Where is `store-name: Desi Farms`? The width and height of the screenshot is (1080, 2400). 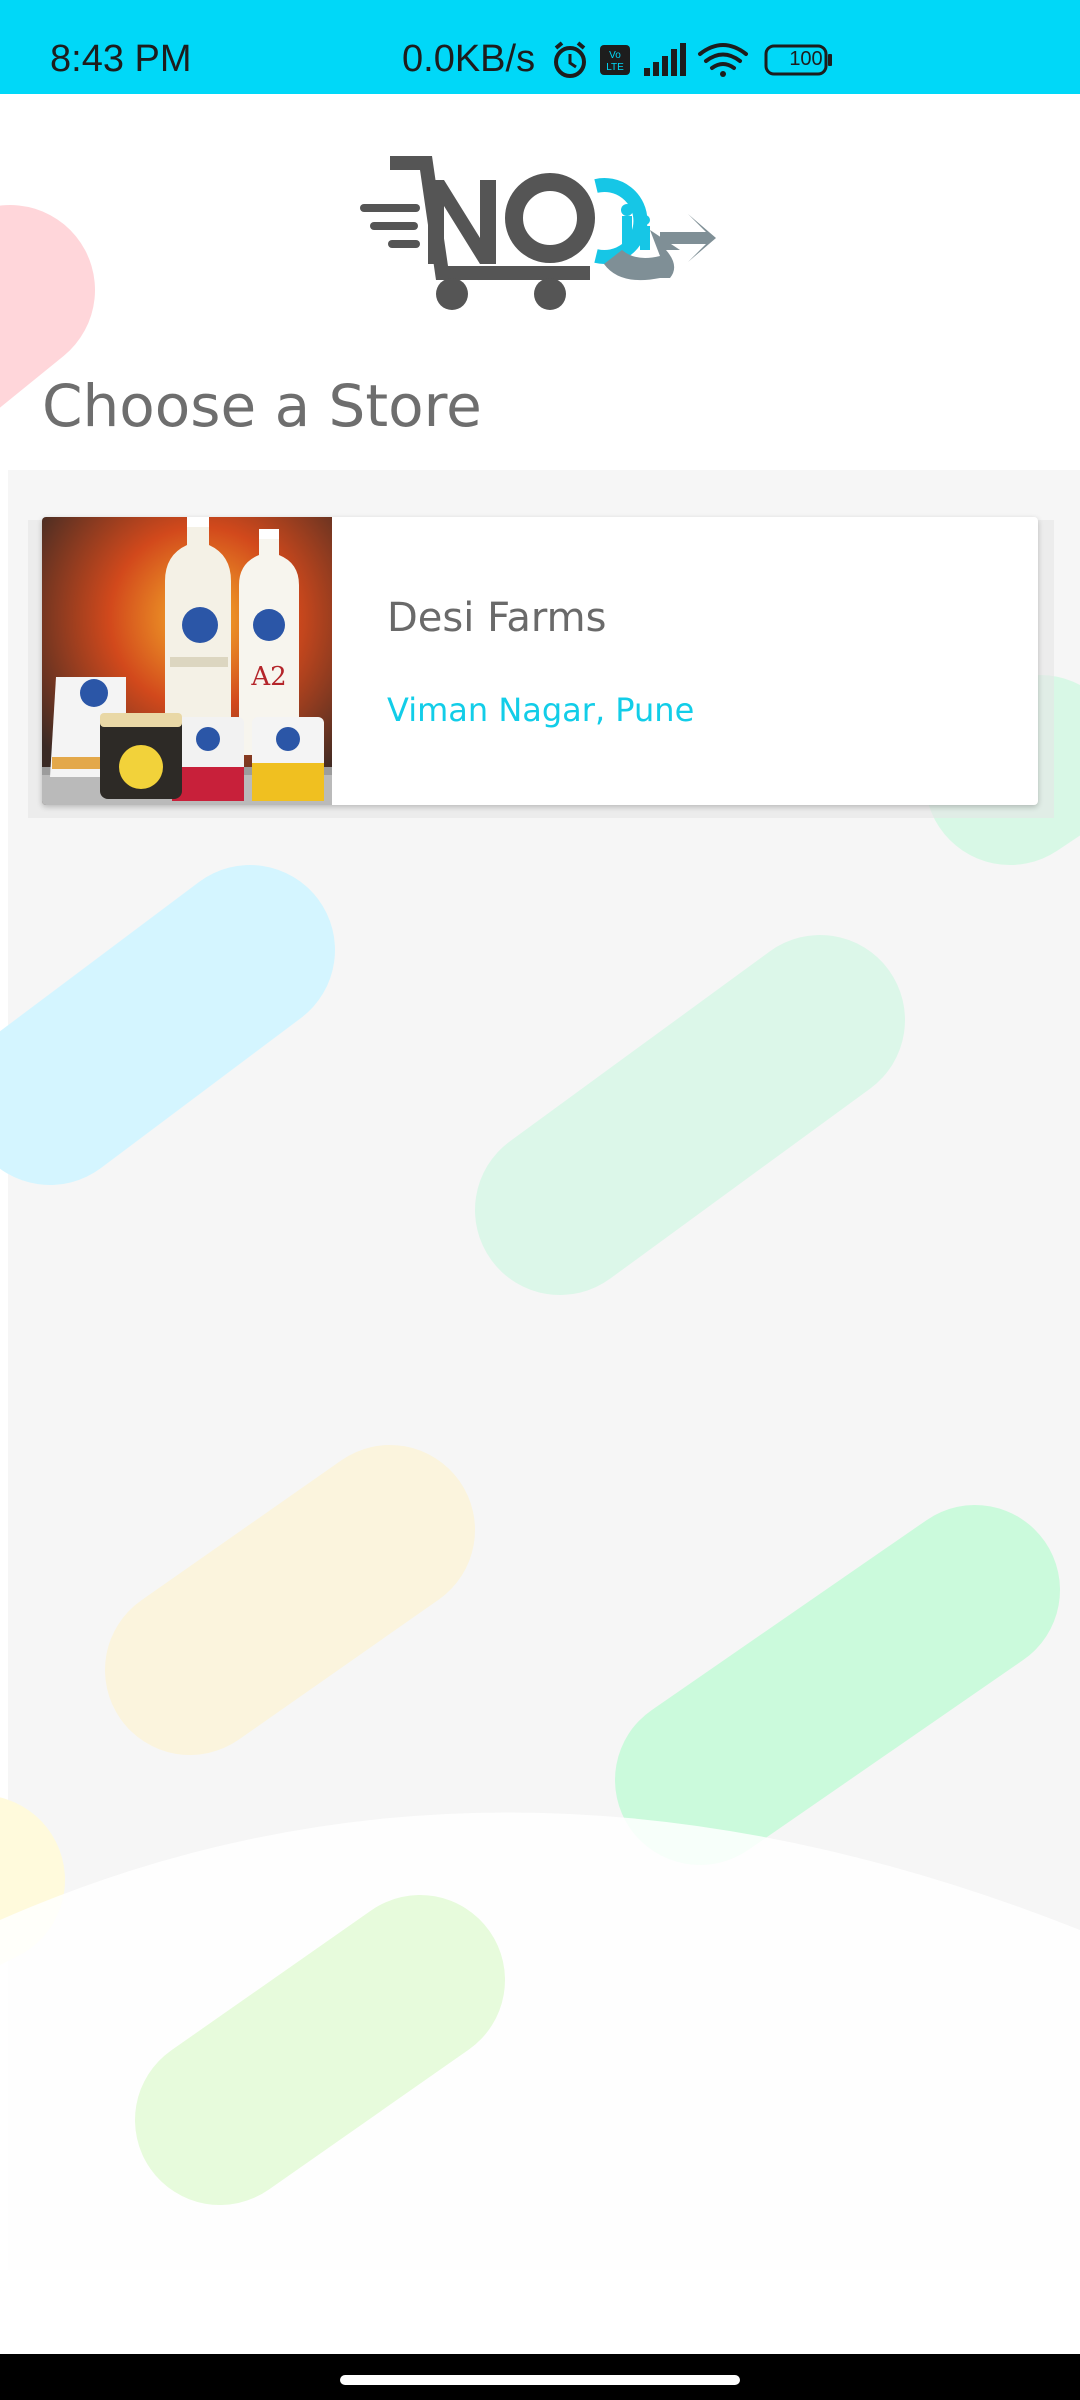
store-name: Desi Farms is located at coordinates (497, 618).